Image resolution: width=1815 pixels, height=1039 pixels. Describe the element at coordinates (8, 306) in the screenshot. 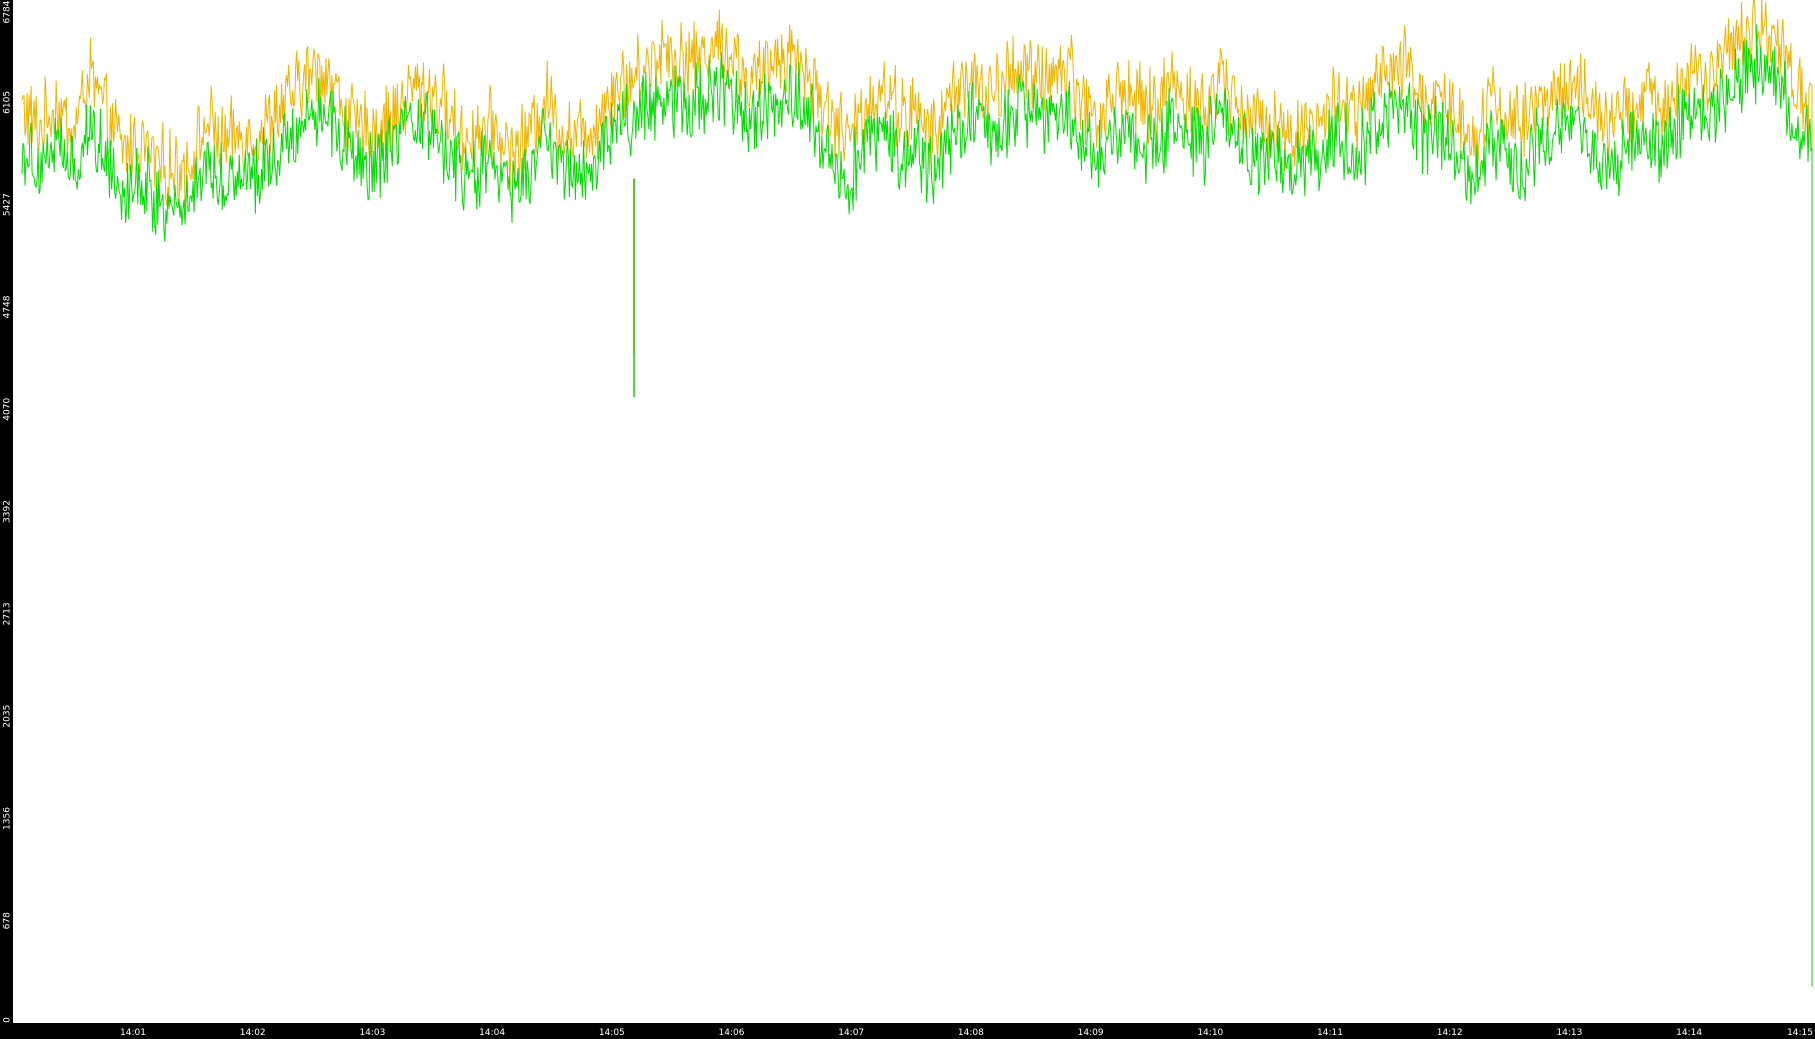

I see `y-tick-label: 4748` at that location.